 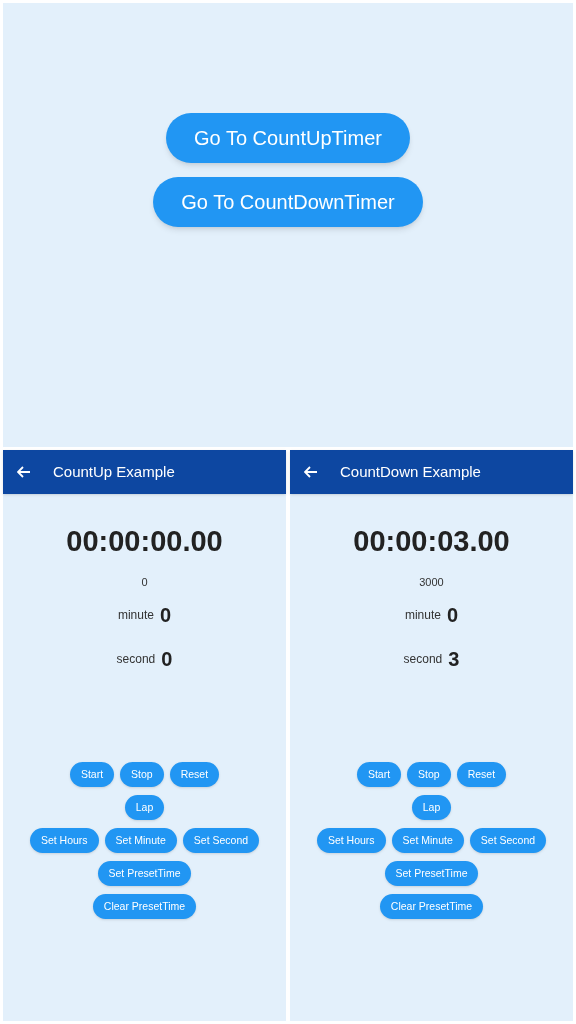 I want to click on milliseconds-text: 3000, so click(x=431, y=582).